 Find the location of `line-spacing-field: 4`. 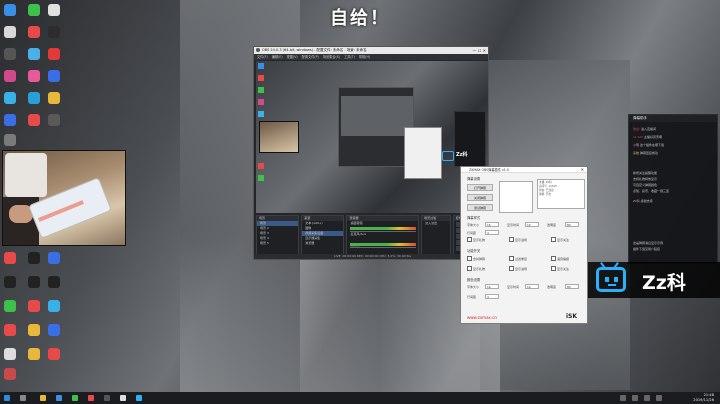

line-spacing-field: 4 is located at coordinates (492, 232).